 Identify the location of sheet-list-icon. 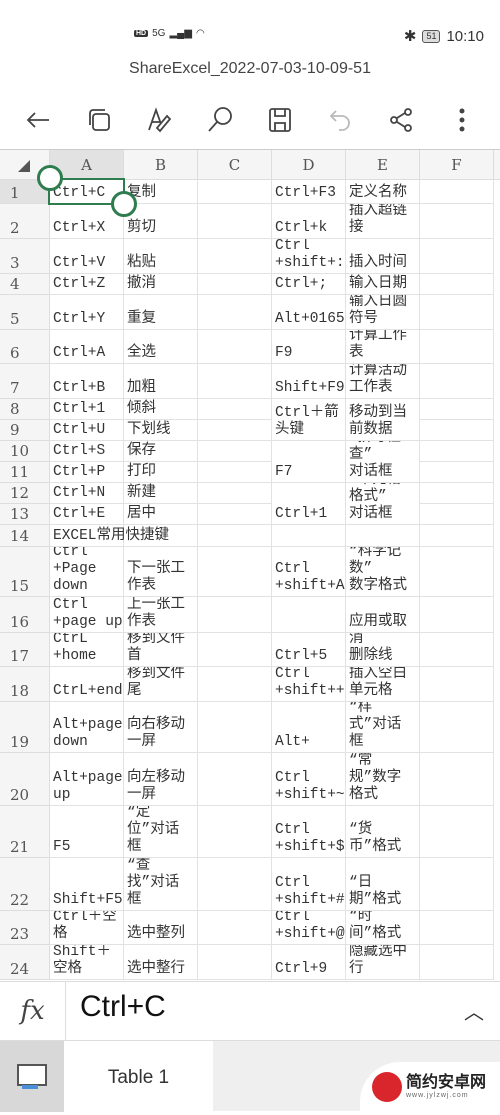
(32, 1076).